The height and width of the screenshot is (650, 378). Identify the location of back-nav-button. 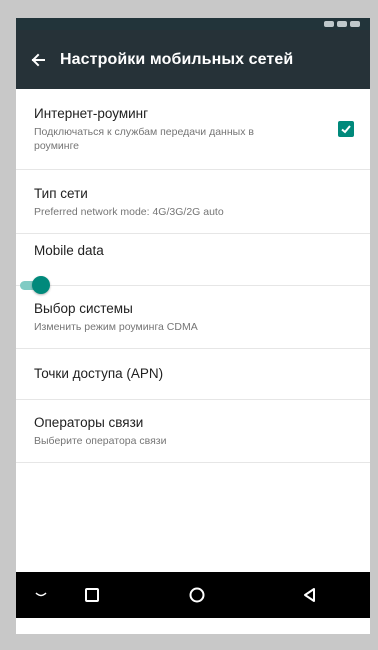
(310, 595).